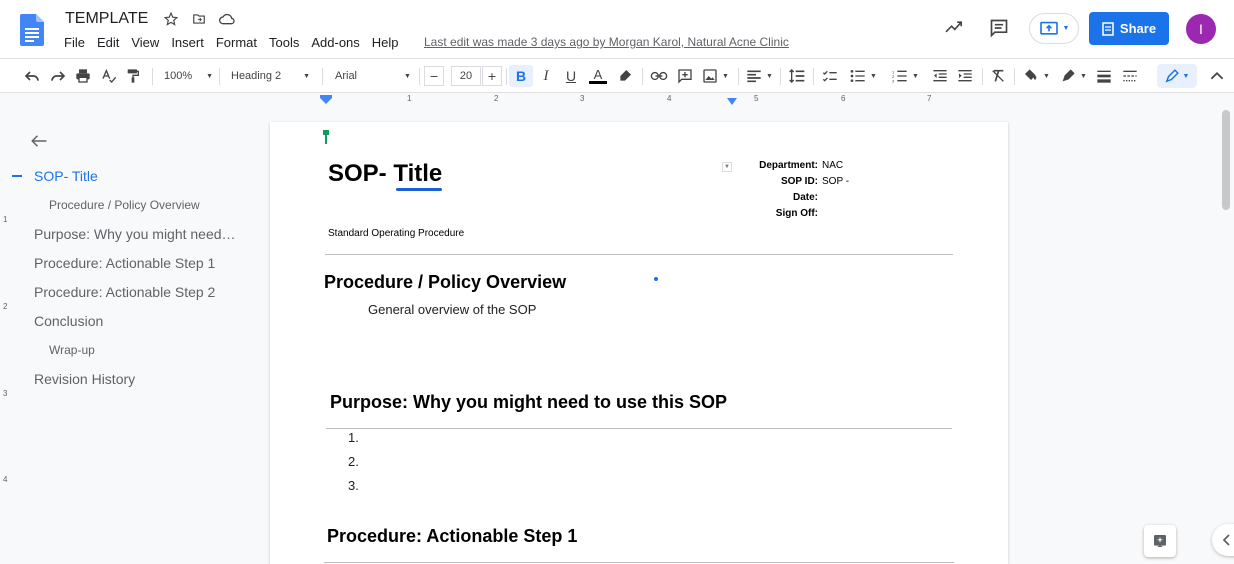 Image resolution: width=1234 pixels, height=564 pixels. What do you see at coordinates (385, 174) in the screenshot?
I see `document-heading-title: SOP- Title` at bounding box center [385, 174].